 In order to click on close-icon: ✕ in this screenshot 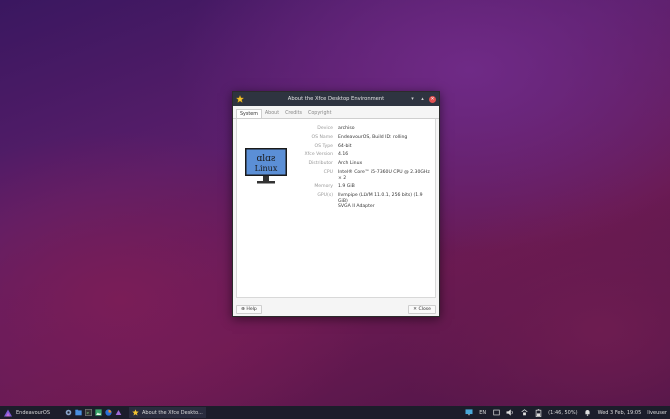, I will do `click(415, 309)`.